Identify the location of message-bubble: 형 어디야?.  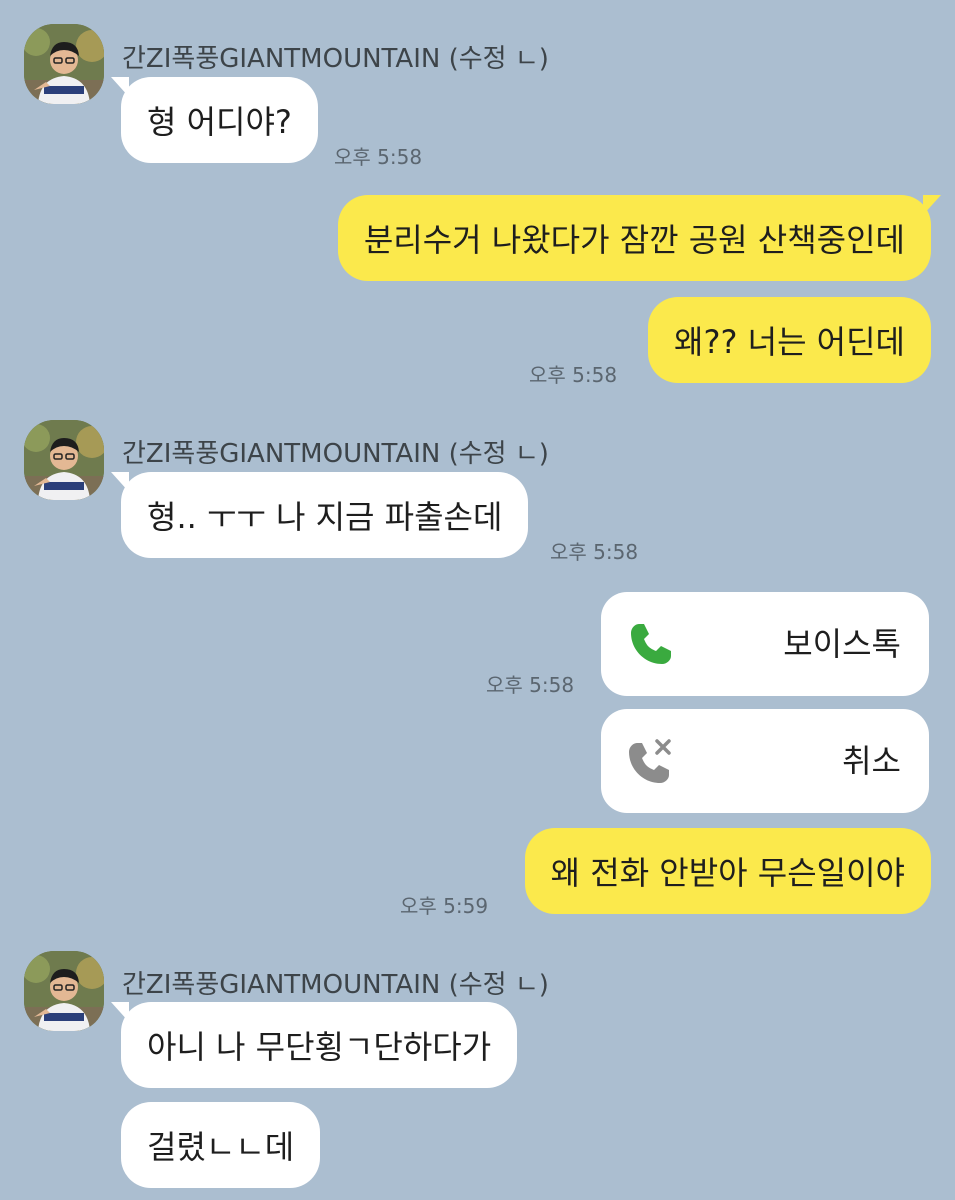
(214, 120).